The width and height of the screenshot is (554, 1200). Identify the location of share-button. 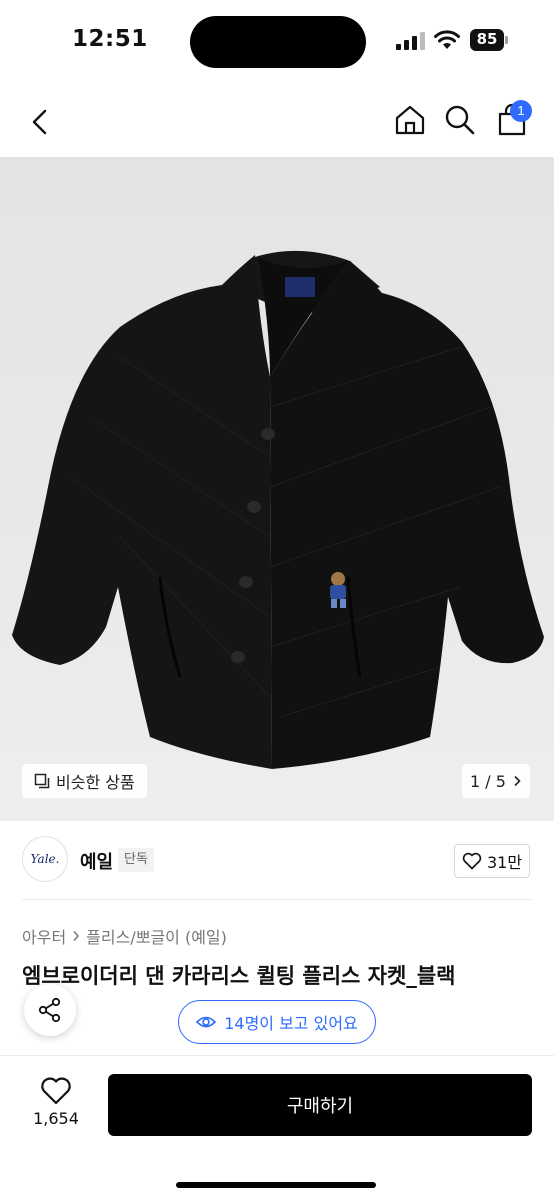
(50, 1010).